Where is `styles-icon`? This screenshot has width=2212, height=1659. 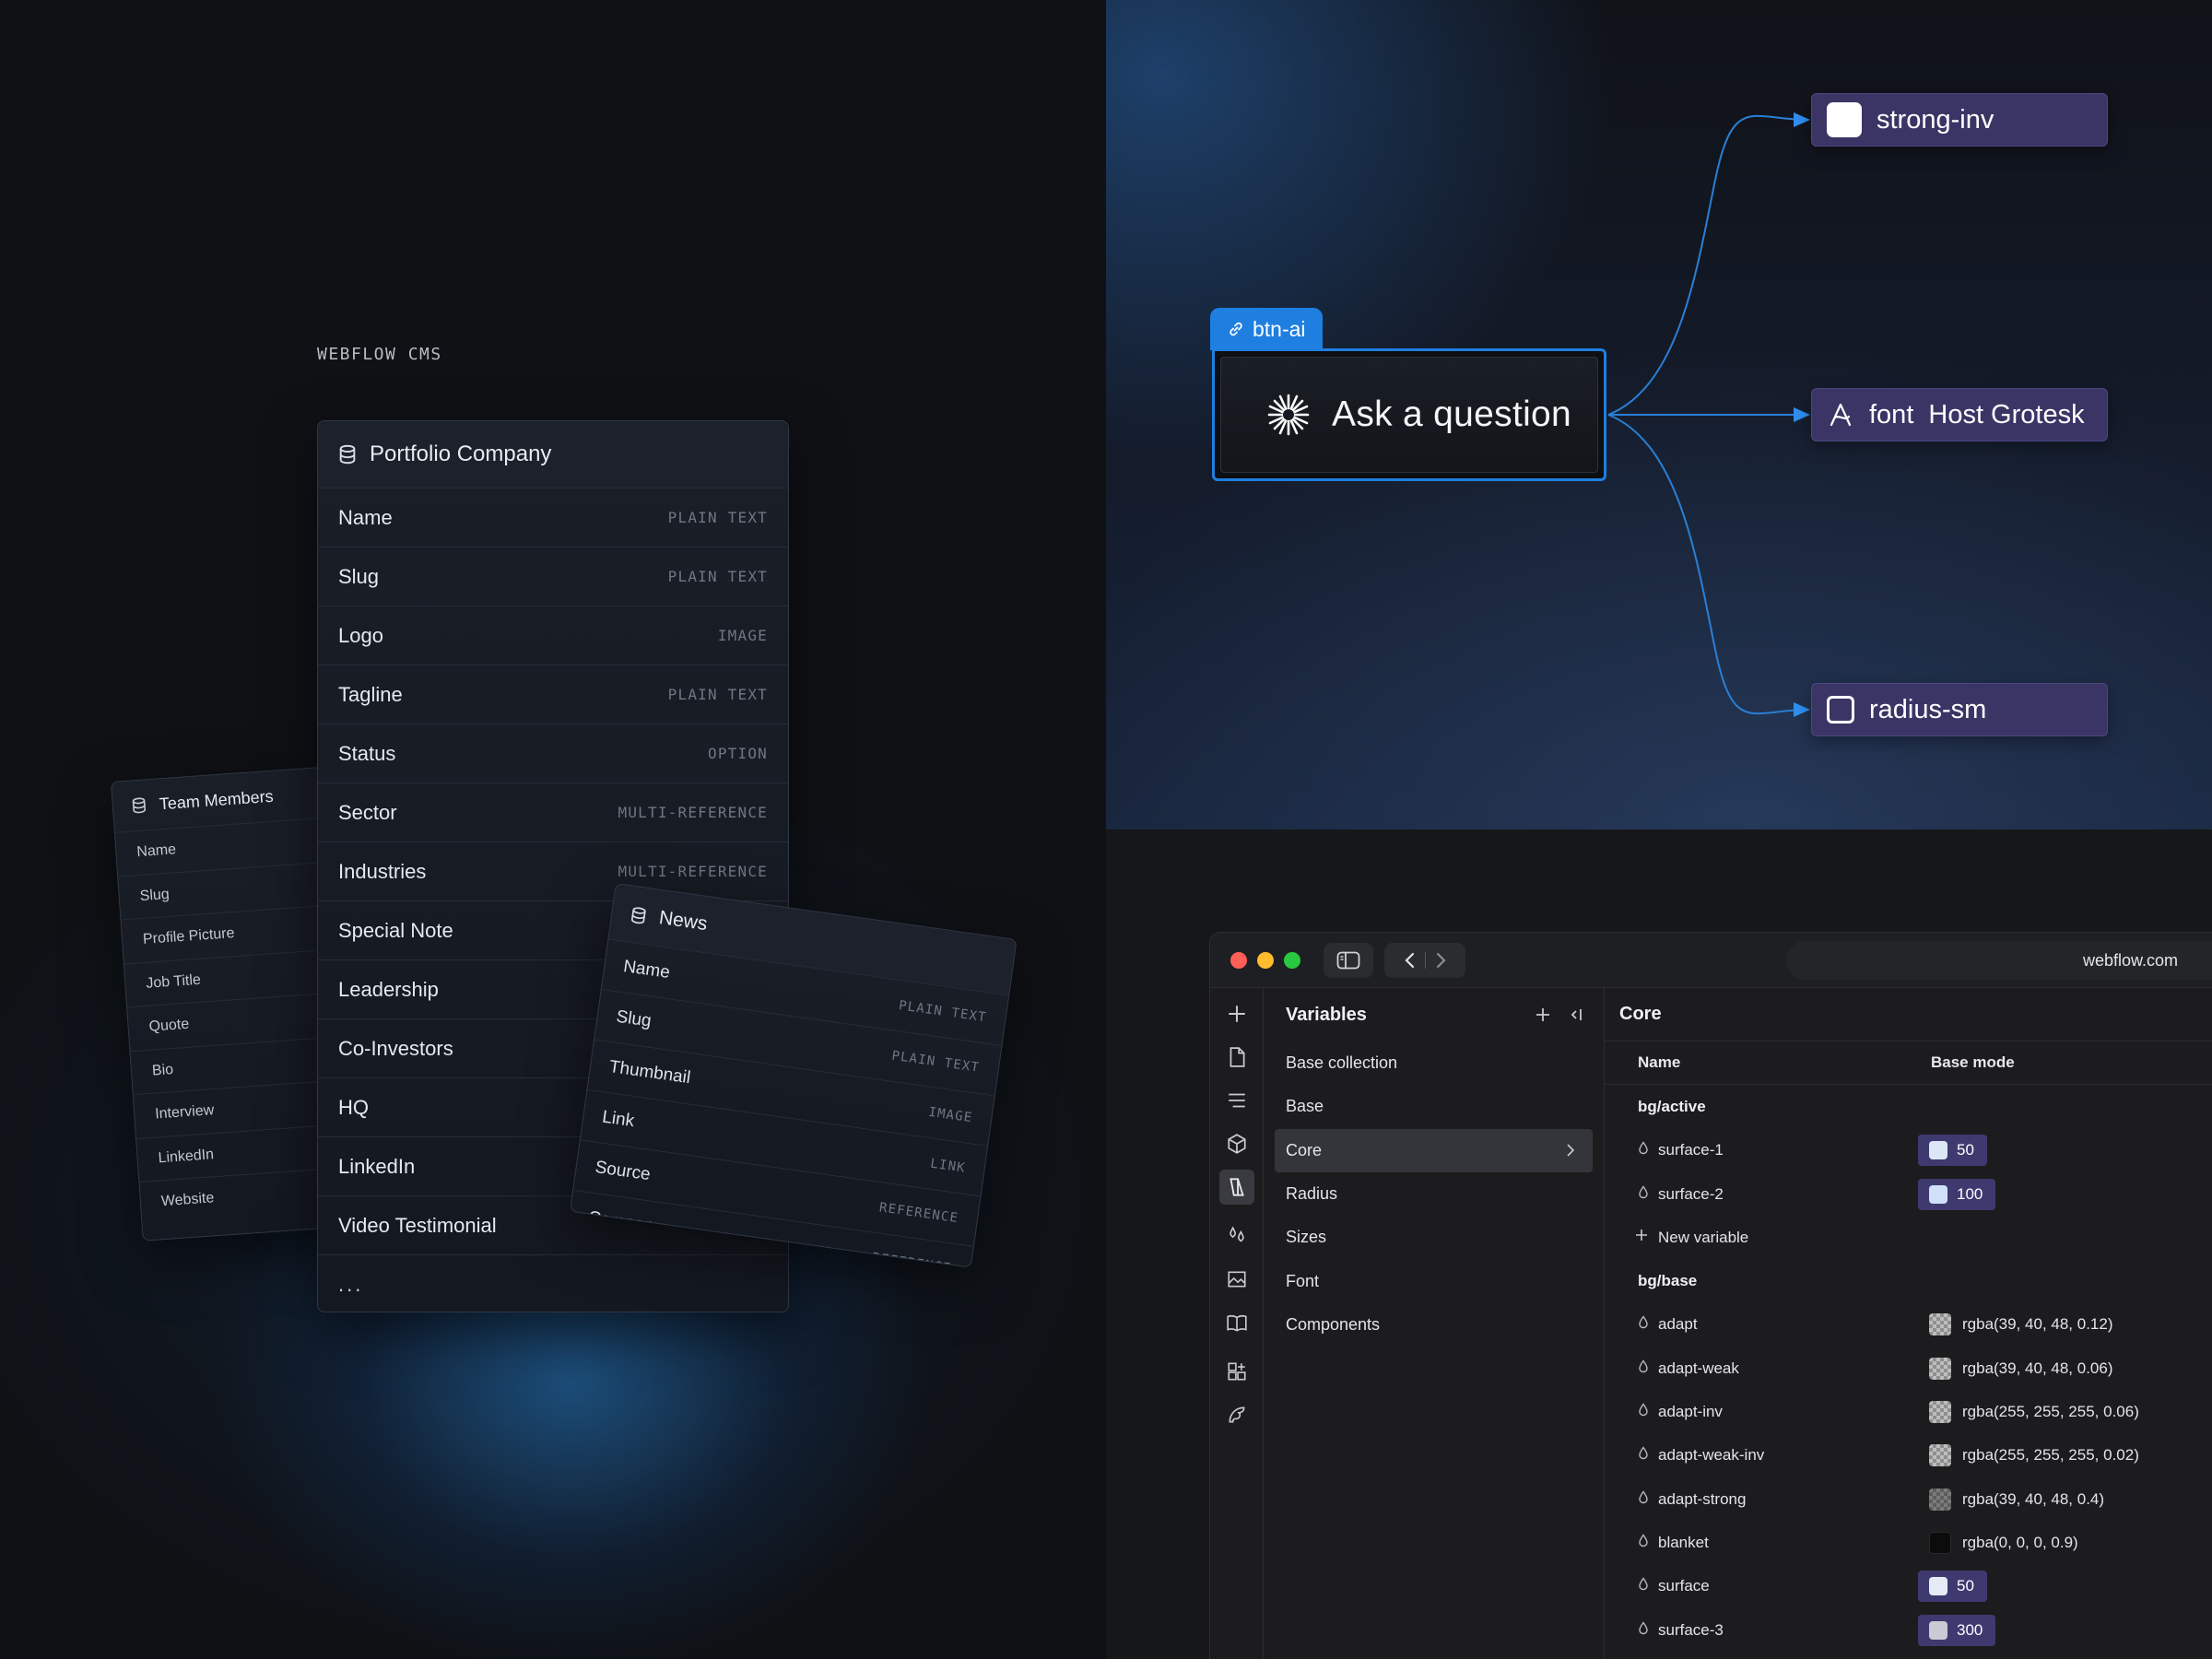
styles-icon is located at coordinates (1236, 1235).